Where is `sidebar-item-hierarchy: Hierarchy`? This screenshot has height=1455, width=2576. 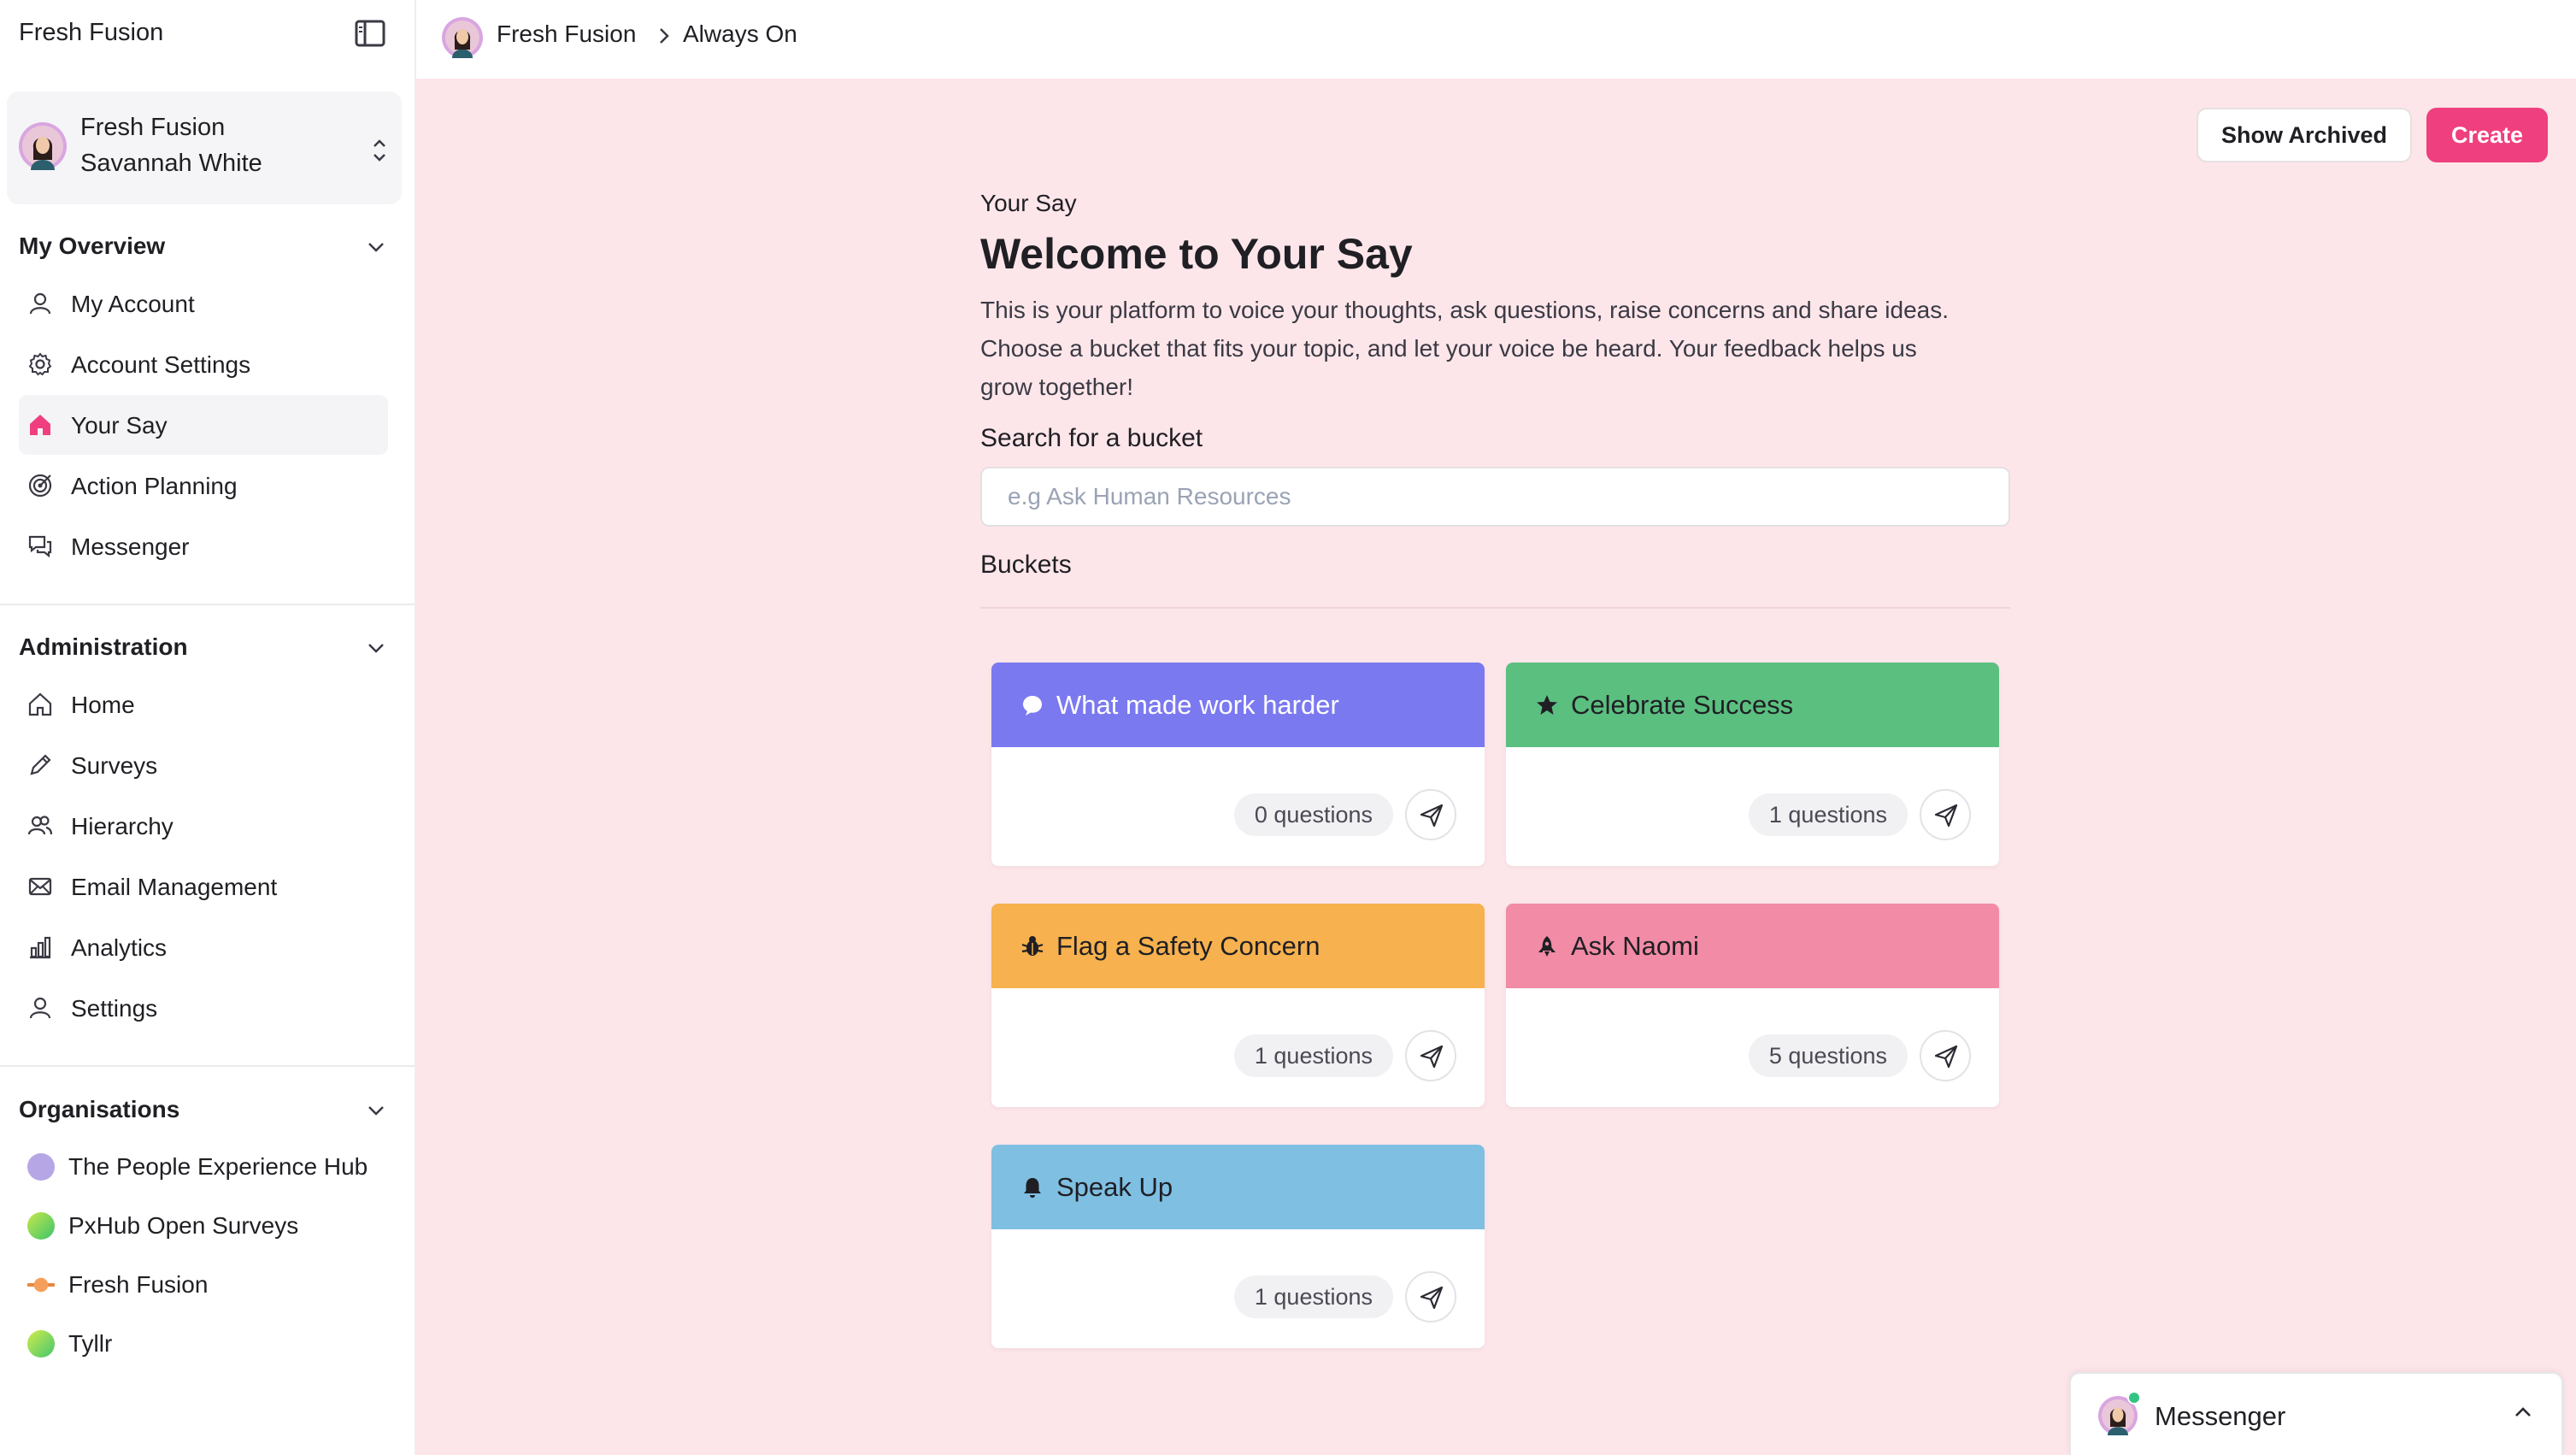
sidebar-item-hierarchy: Hierarchy is located at coordinates (203, 826).